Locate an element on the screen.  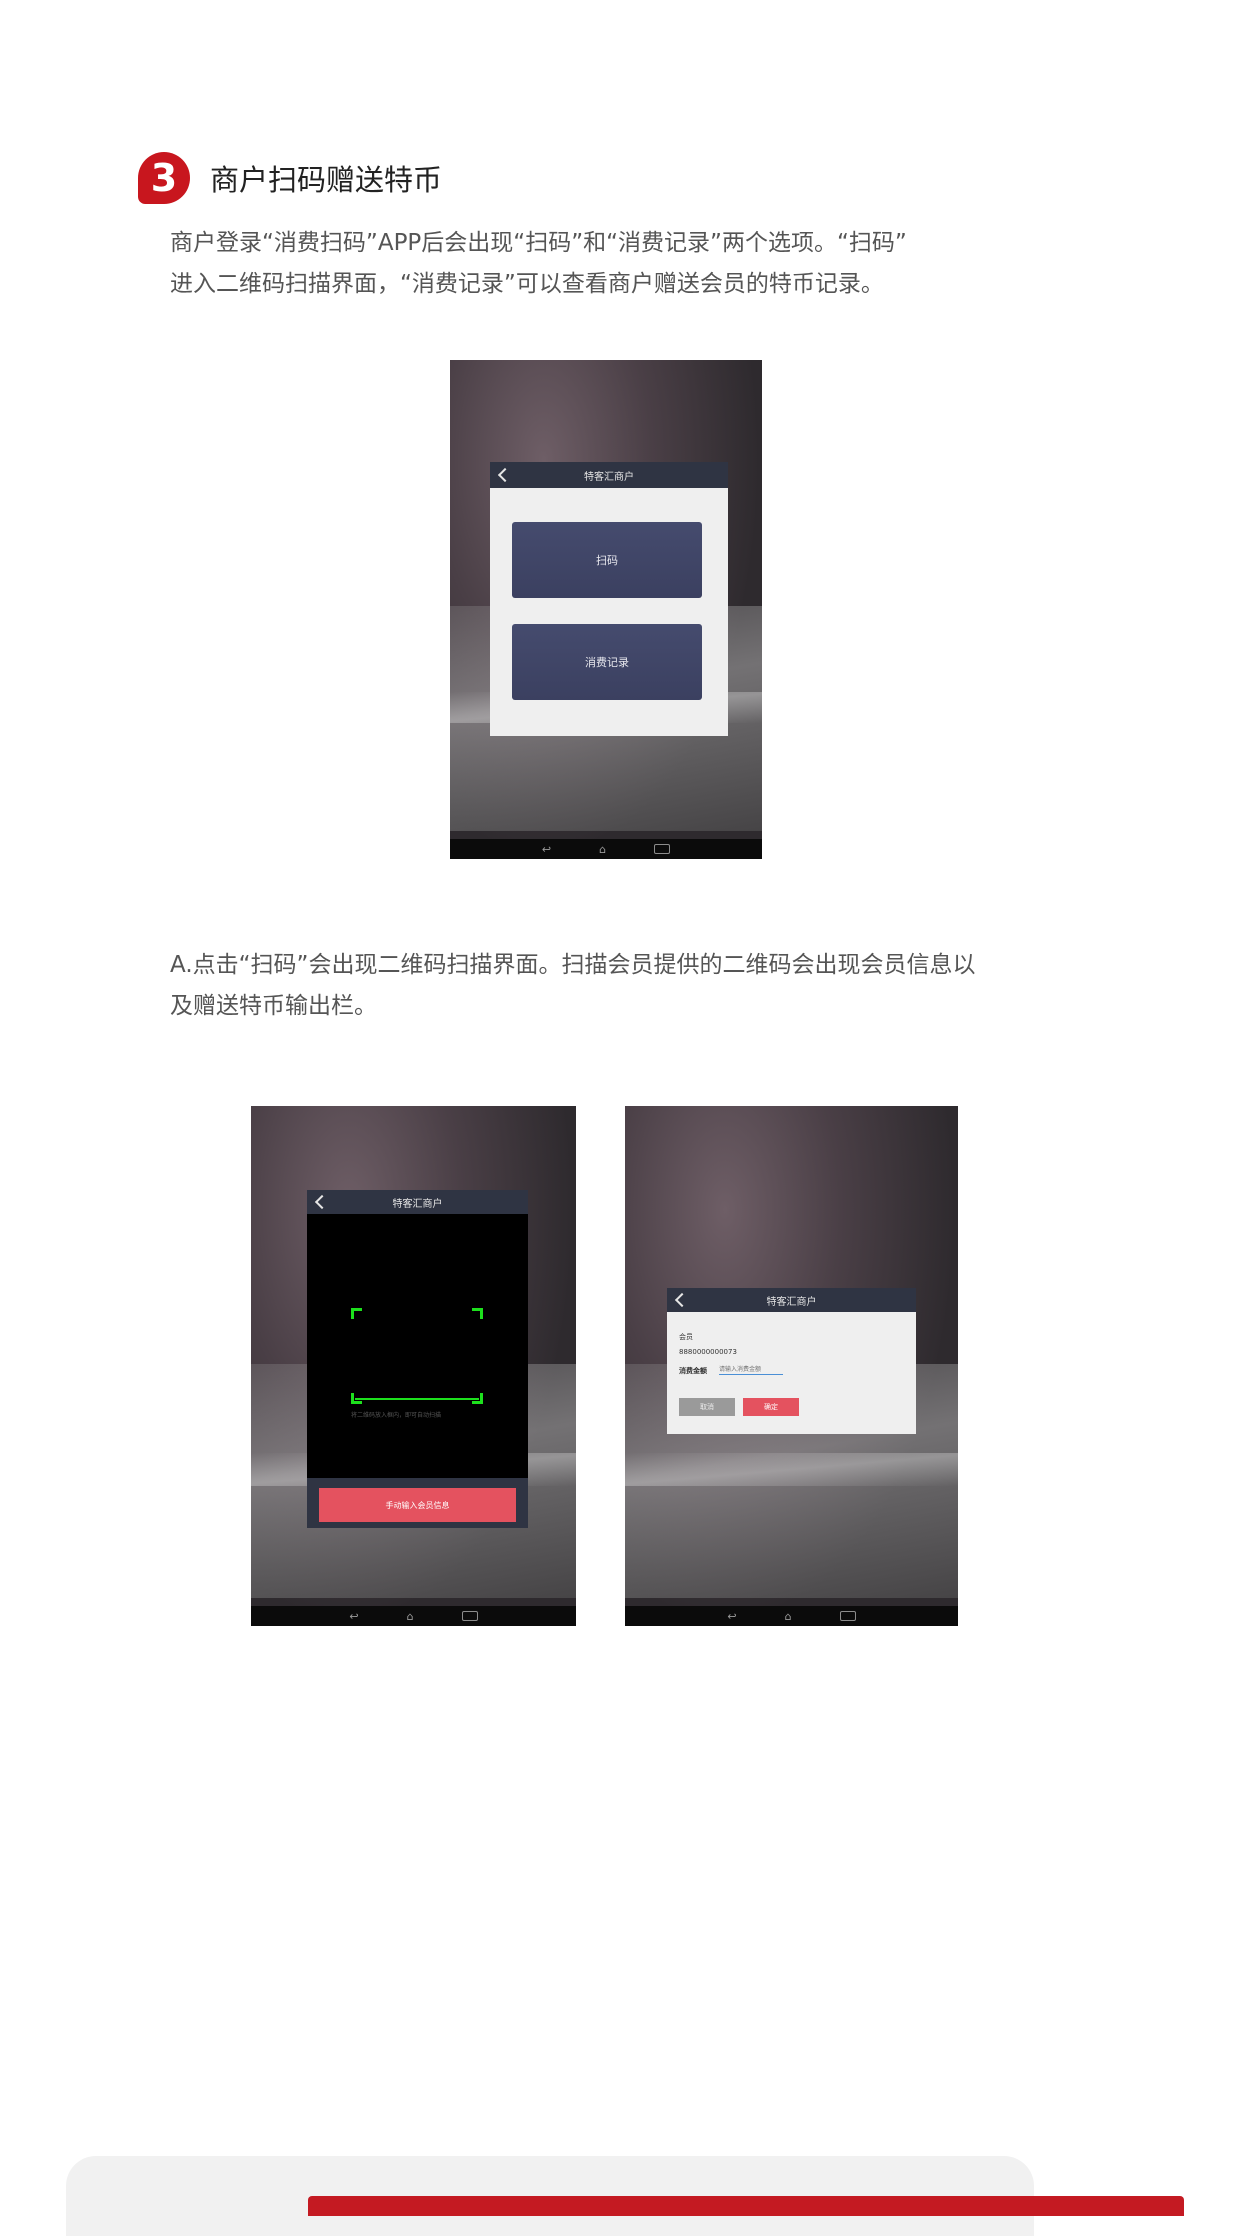
cancel-button: 取消 is located at coordinates (707, 1407).